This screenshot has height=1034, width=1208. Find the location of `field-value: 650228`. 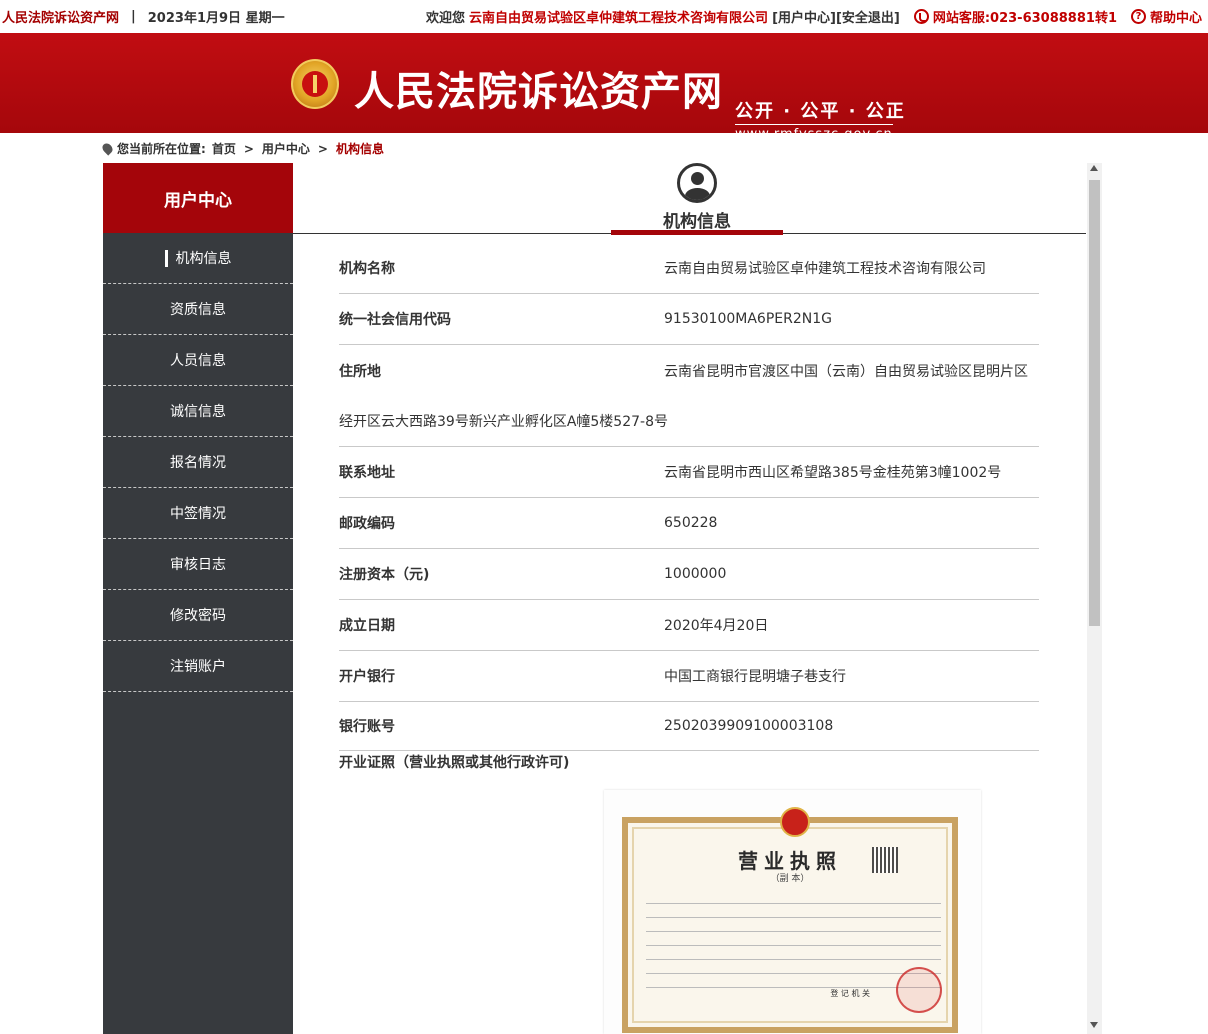

field-value: 650228 is located at coordinates (691, 523).